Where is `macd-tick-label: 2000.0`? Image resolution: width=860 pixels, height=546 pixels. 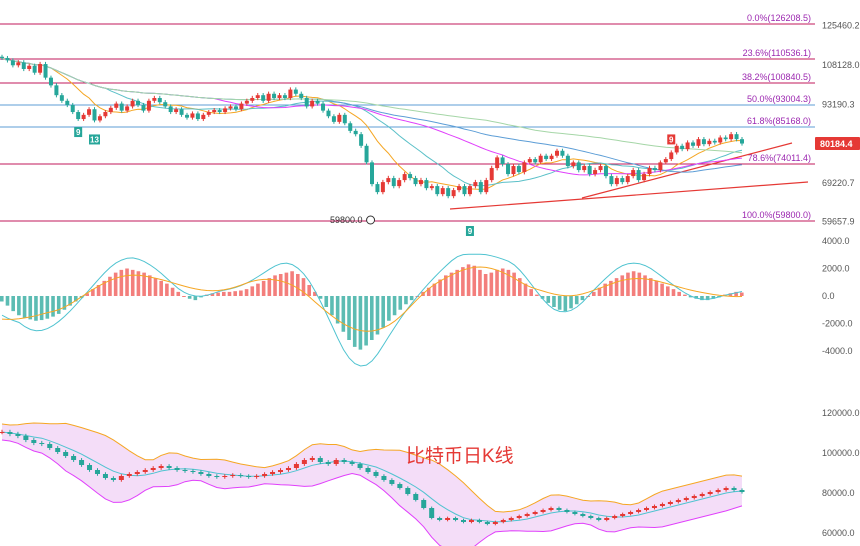 macd-tick-label: 2000.0 is located at coordinates (836, 269).